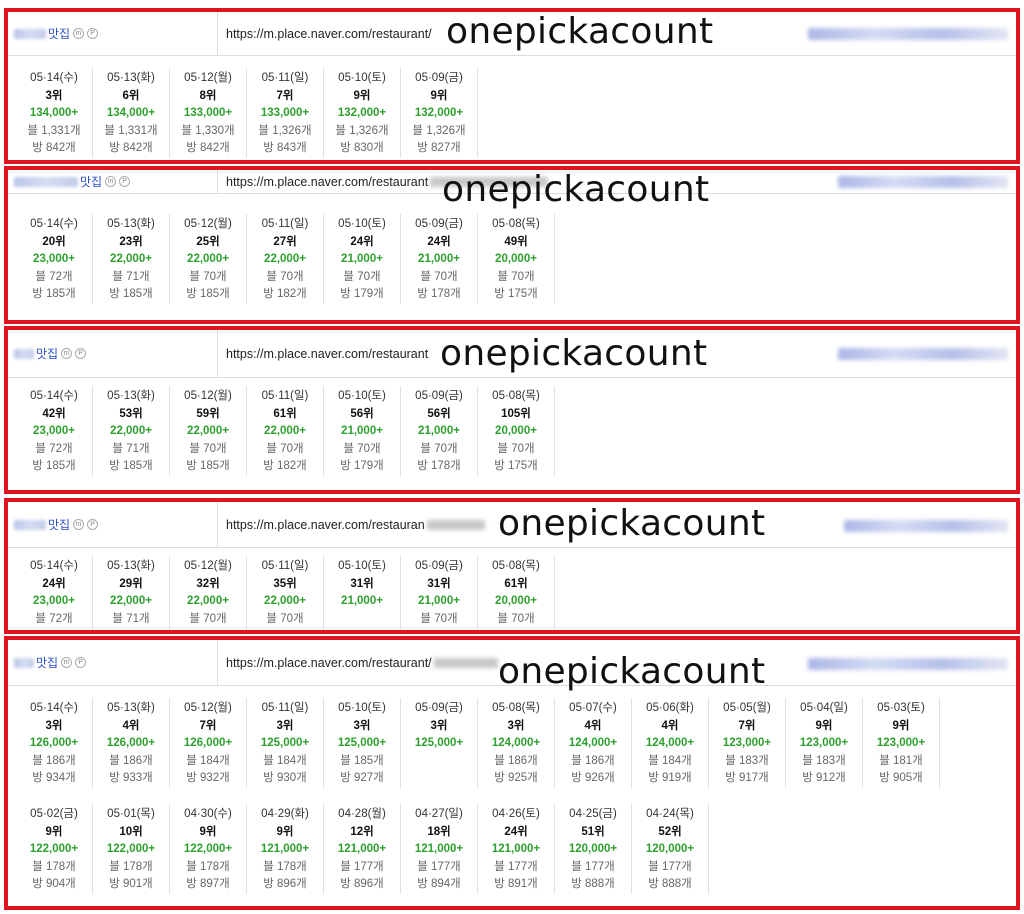  What do you see at coordinates (516, 814) in the screenshot?
I see `date-label: 04·26(토)` at bounding box center [516, 814].